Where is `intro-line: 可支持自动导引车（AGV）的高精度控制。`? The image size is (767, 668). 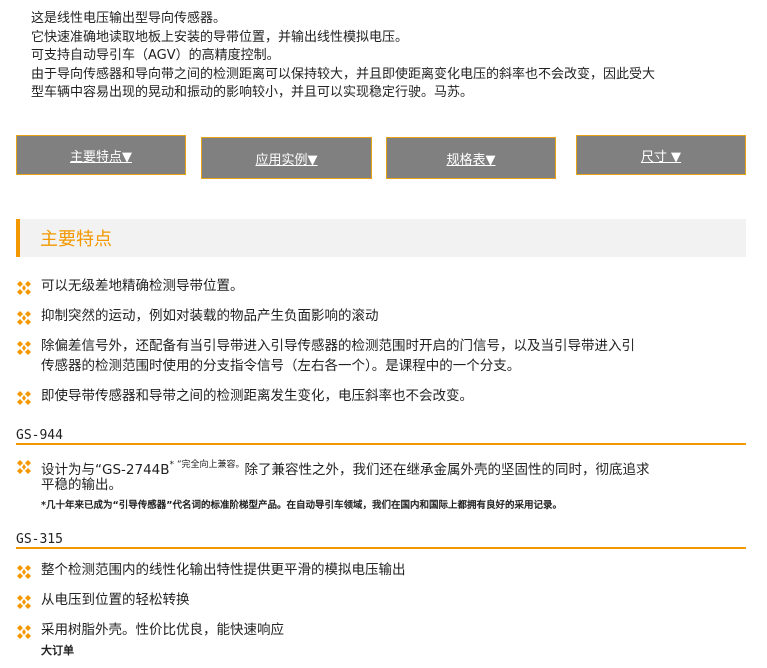
intro-line: 可支持自动导引车（AGV）的高精度控制。 is located at coordinates (155, 55).